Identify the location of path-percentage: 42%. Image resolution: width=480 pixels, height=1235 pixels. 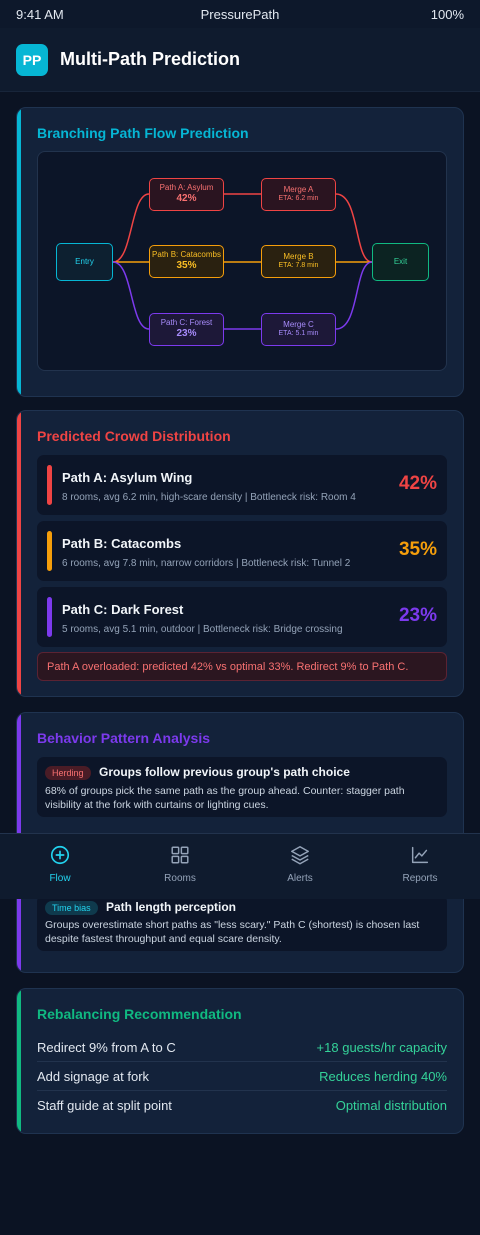
(417, 483).